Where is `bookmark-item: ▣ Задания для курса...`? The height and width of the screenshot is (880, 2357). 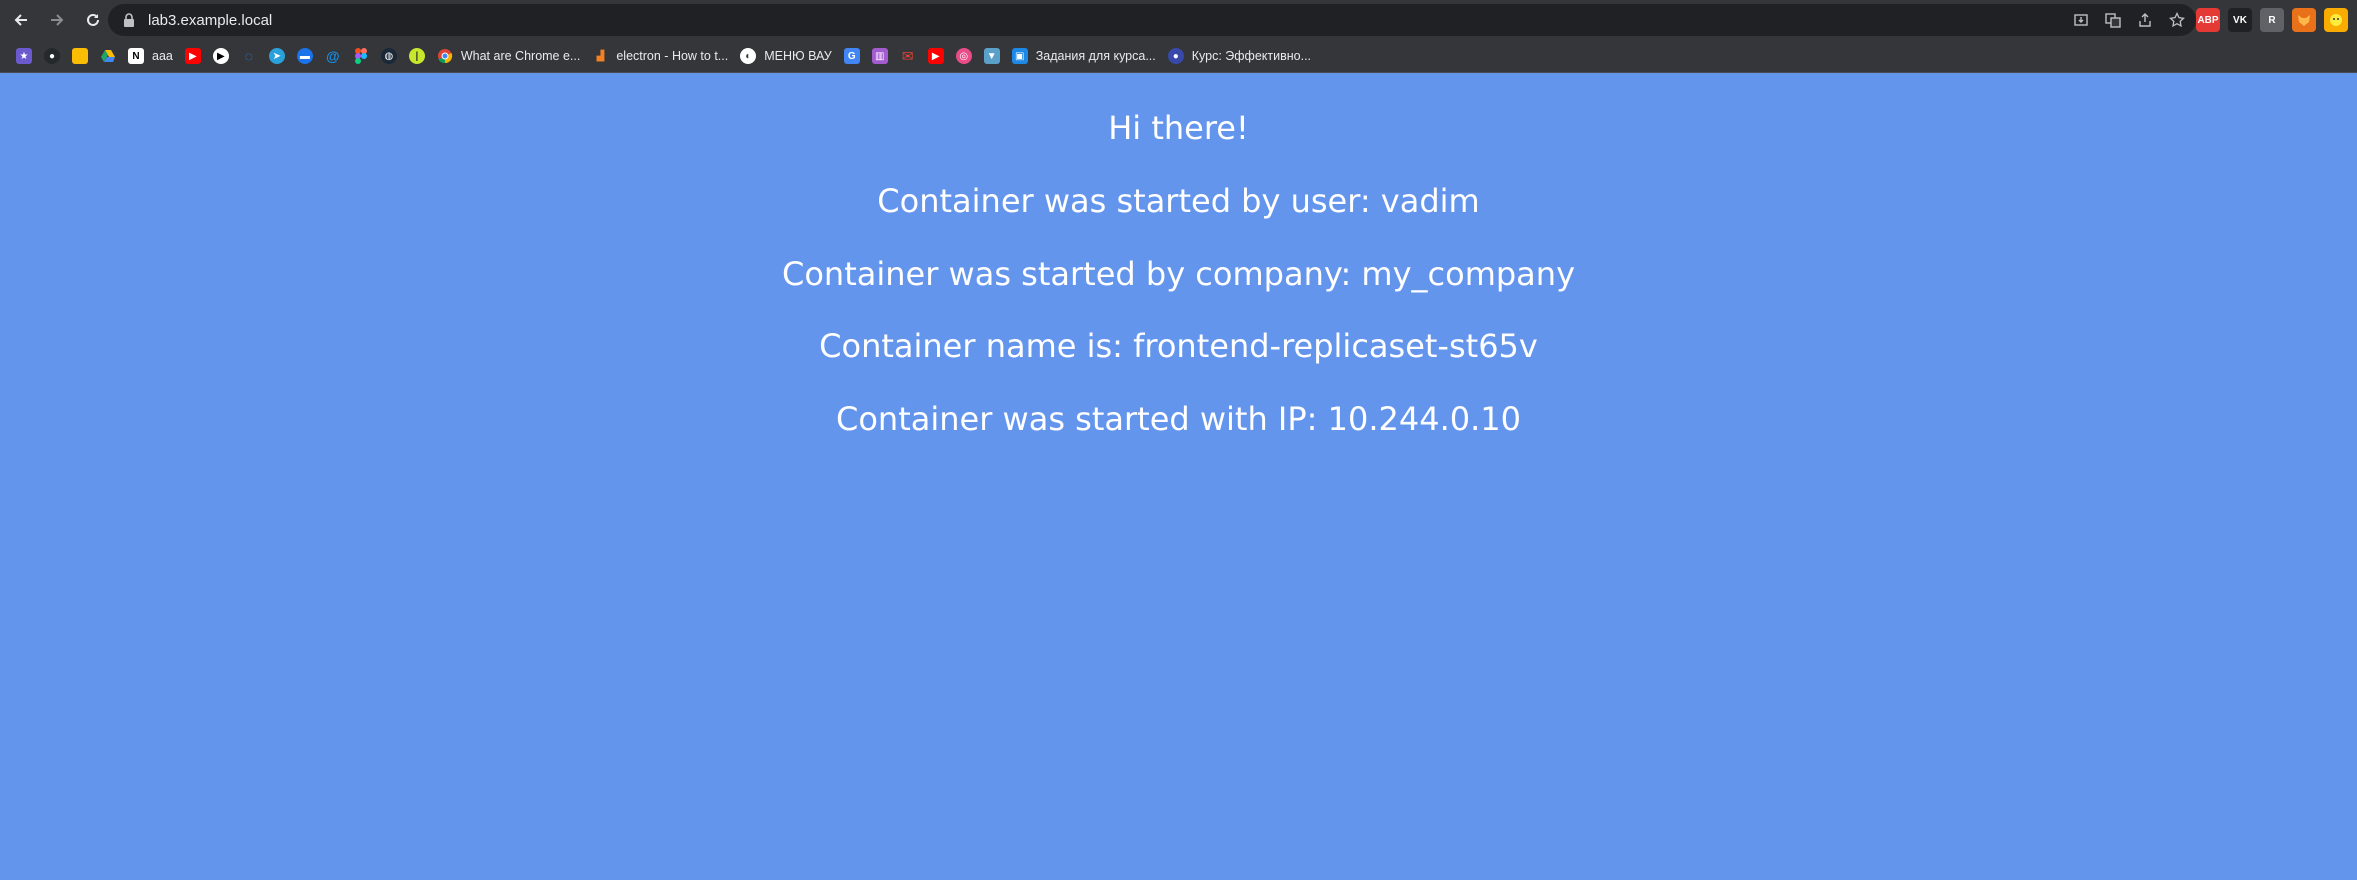
bookmark-item: ▣ Задания для курса... is located at coordinates (1084, 56).